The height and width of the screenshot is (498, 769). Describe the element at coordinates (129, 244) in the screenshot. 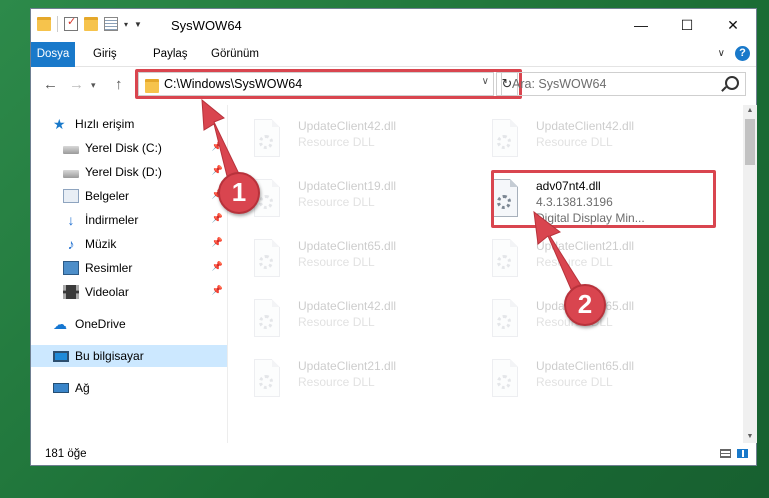

I see `sidebar-item-music: ♪ Müzik 📌` at that location.